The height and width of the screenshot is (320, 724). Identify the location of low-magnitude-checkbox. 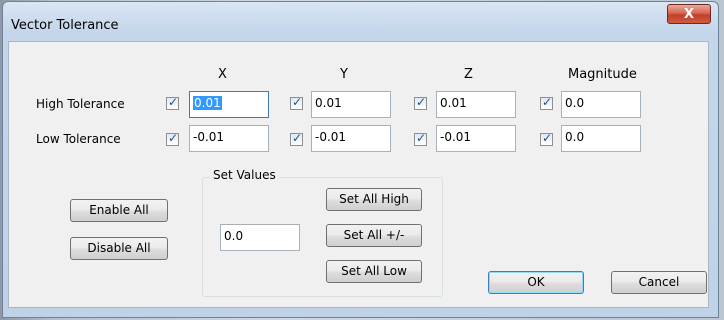
(546, 138).